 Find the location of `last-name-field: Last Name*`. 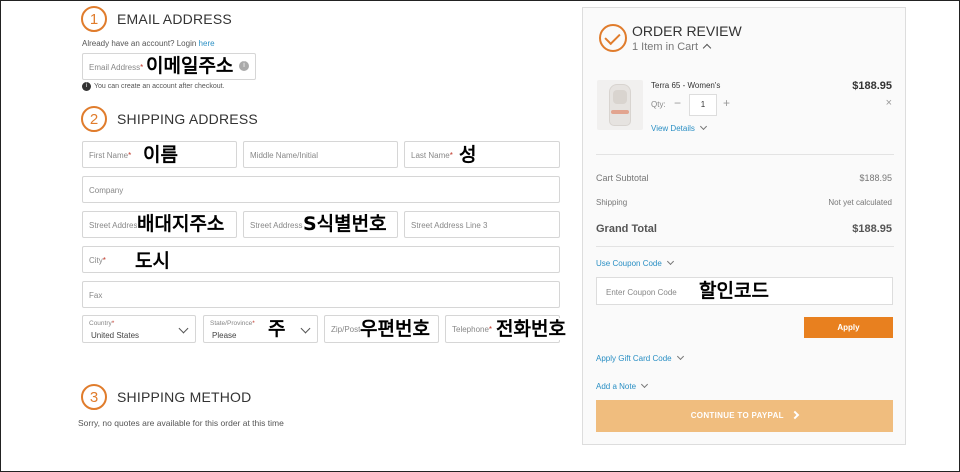

last-name-field: Last Name* is located at coordinates (482, 154).